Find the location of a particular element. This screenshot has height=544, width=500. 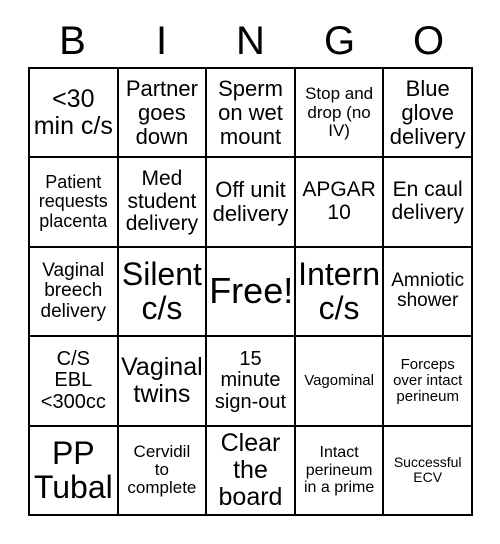

bingo-cell-text: Clear the board is located at coordinates (250, 469).